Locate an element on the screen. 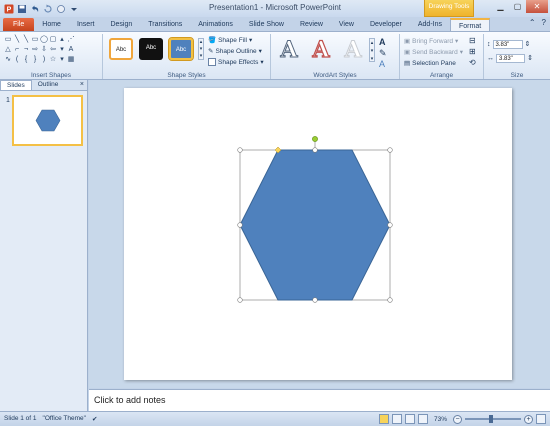 Image resolution: width=550 pixels, height=426 pixels. group-label-size: Size is located at coordinates (517, 75).